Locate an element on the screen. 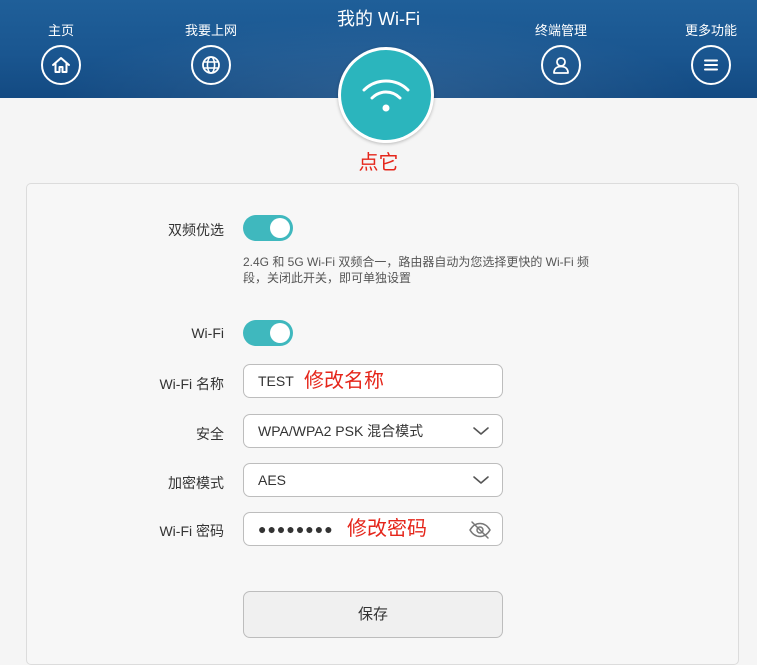 Image resolution: width=757 pixels, height=665 pixels. dual-band-toggle is located at coordinates (268, 228).